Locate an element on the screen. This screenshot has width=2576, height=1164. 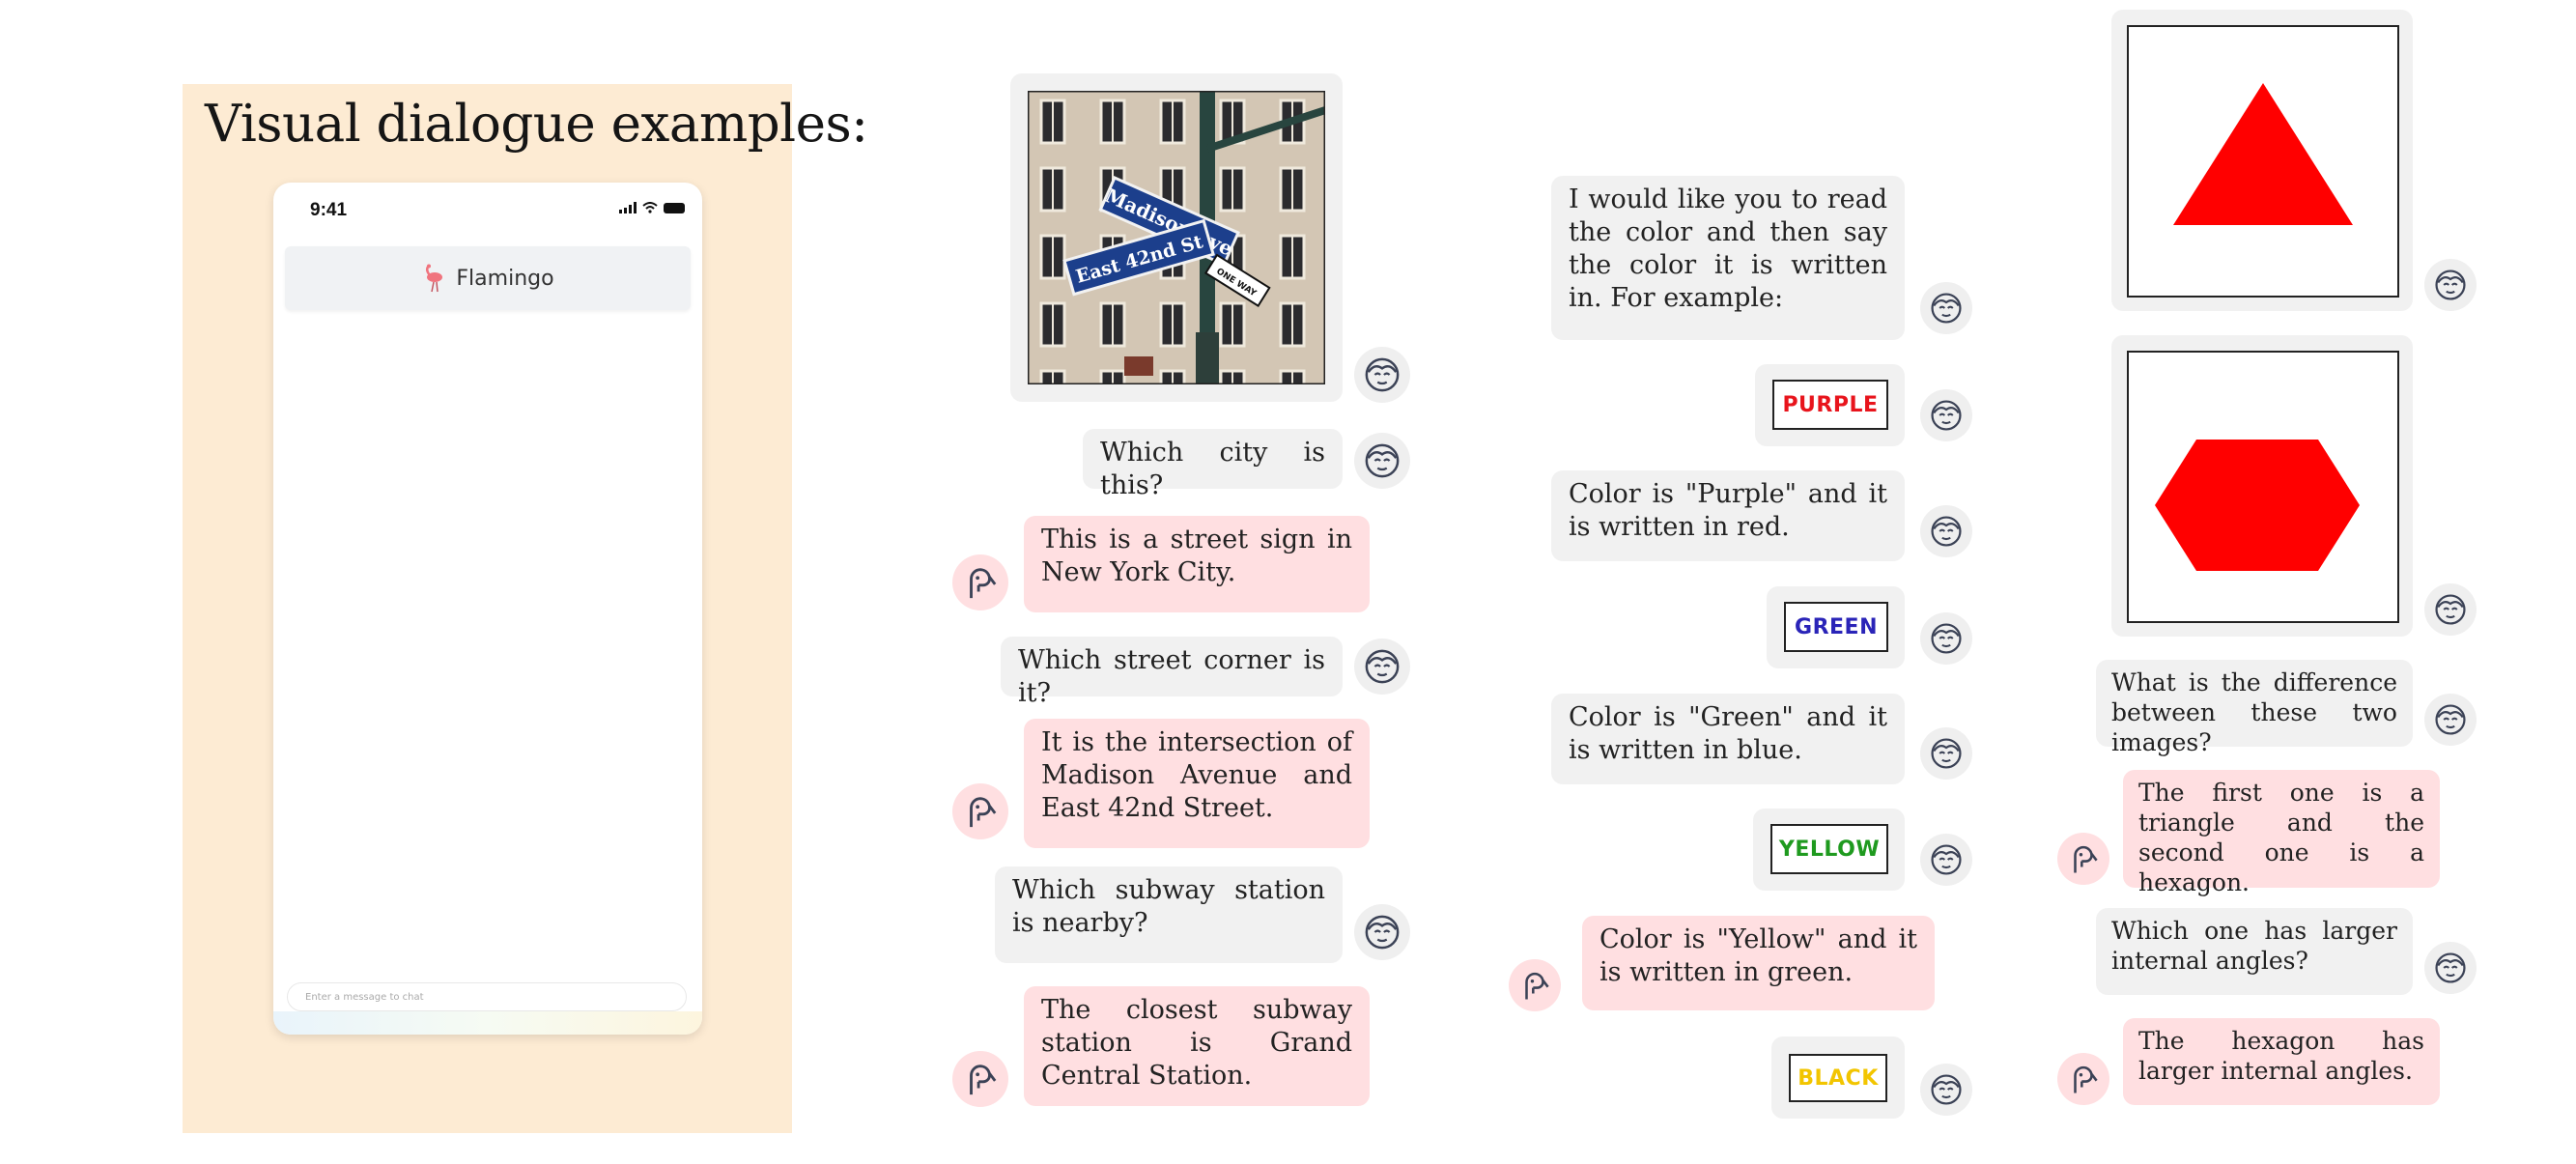
phone-footer-bar is located at coordinates (487, 1023).